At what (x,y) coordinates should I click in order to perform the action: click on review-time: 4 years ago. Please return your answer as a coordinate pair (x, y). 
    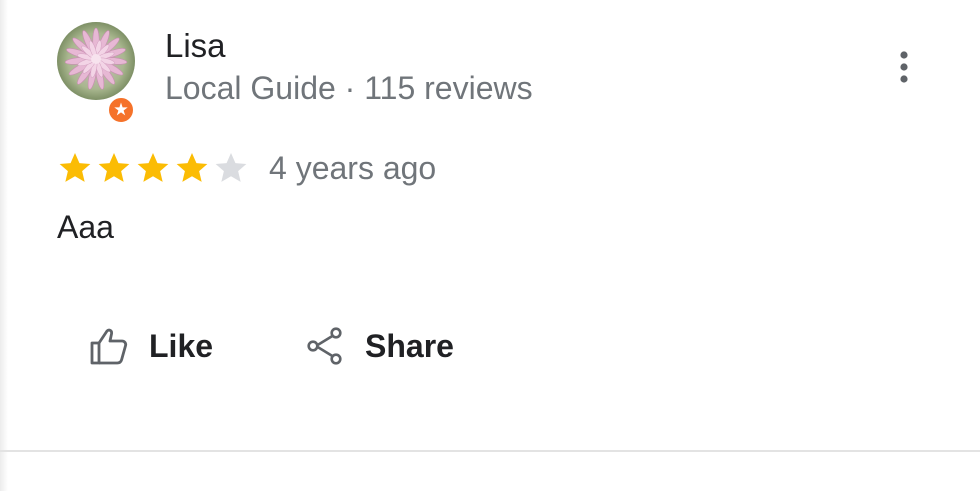
    Looking at the image, I should click on (353, 168).